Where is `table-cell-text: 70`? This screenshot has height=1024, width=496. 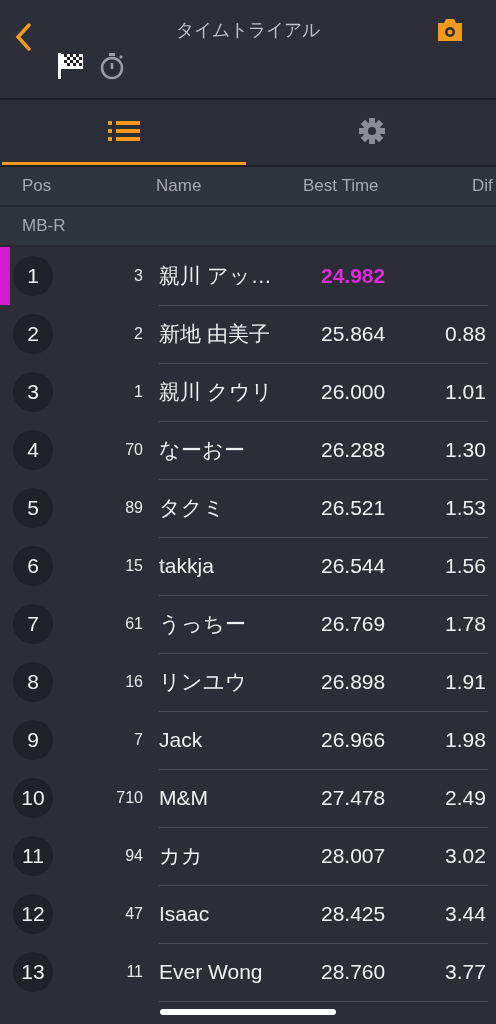
table-cell-text: 70 is located at coordinates (133, 450).